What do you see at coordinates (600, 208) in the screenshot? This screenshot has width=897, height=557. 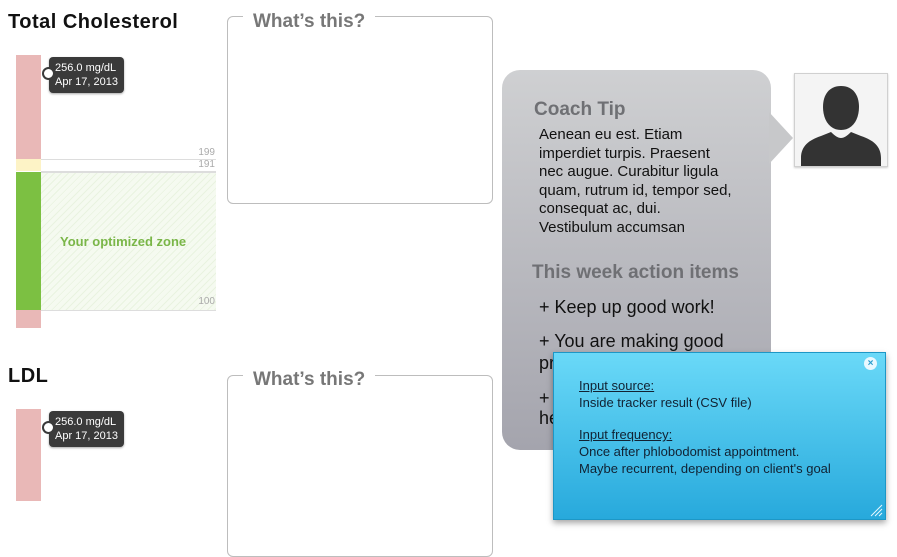 I see `coach-tip-line: consequat ac, dui.` at bounding box center [600, 208].